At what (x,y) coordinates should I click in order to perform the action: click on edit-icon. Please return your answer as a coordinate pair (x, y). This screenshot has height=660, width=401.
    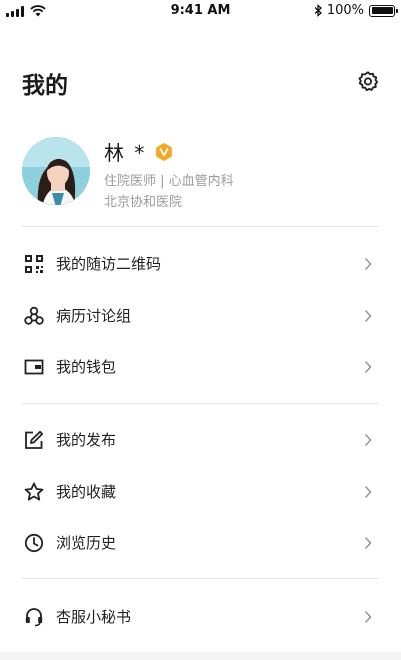
    Looking at the image, I should click on (34, 439).